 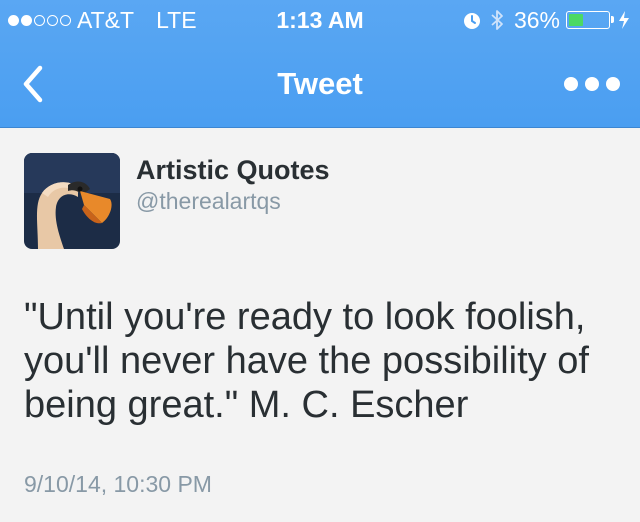 I want to click on tweet-text-line: "Until you're ready to look foolish,, so click(x=305, y=317).